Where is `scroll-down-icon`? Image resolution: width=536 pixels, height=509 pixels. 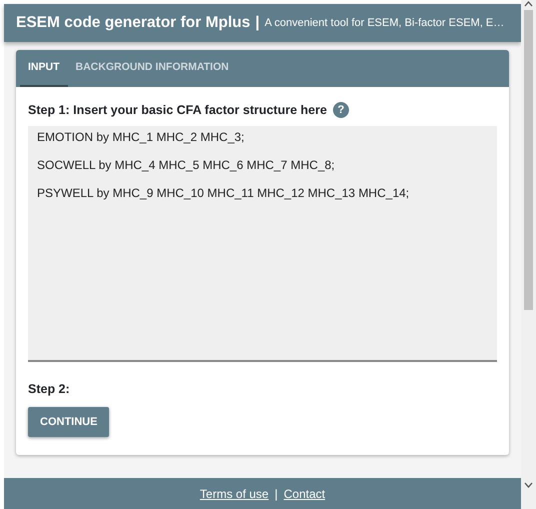
scroll-down-icon is located at coordinates (528, 485).